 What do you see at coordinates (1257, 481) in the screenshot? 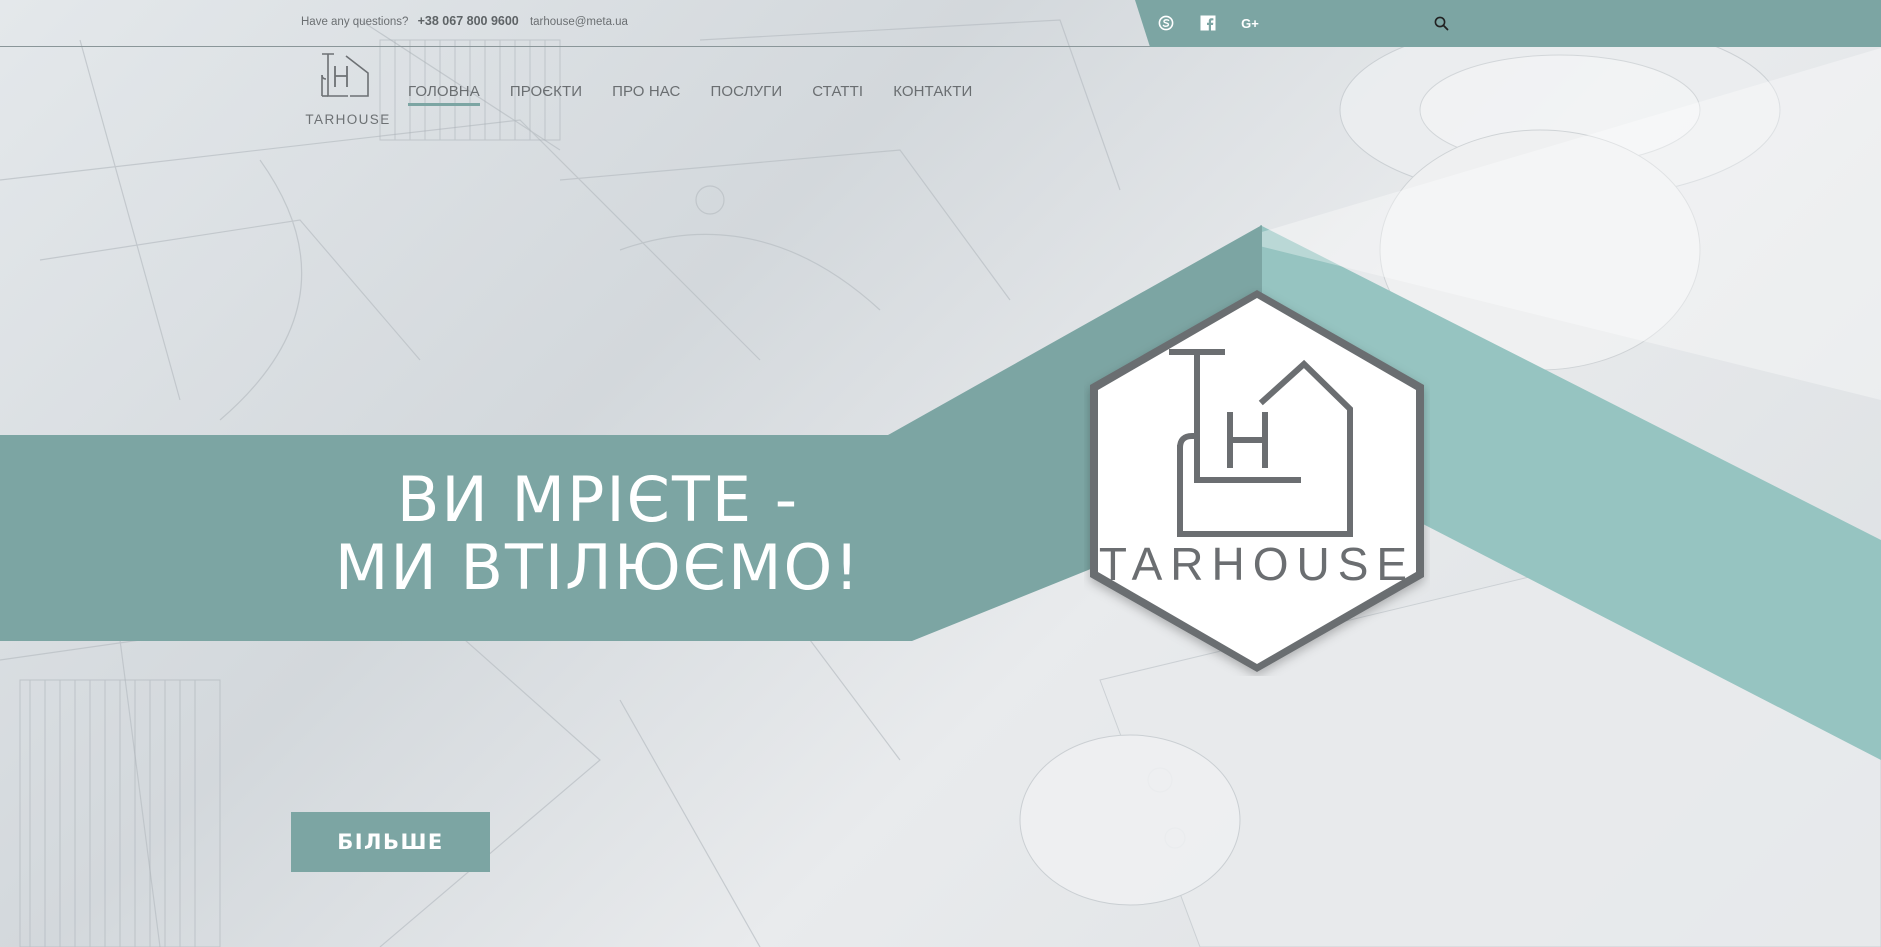
I see `hero-hexagon-logo: TARHOUSE` at bounding box center [1257, 481].